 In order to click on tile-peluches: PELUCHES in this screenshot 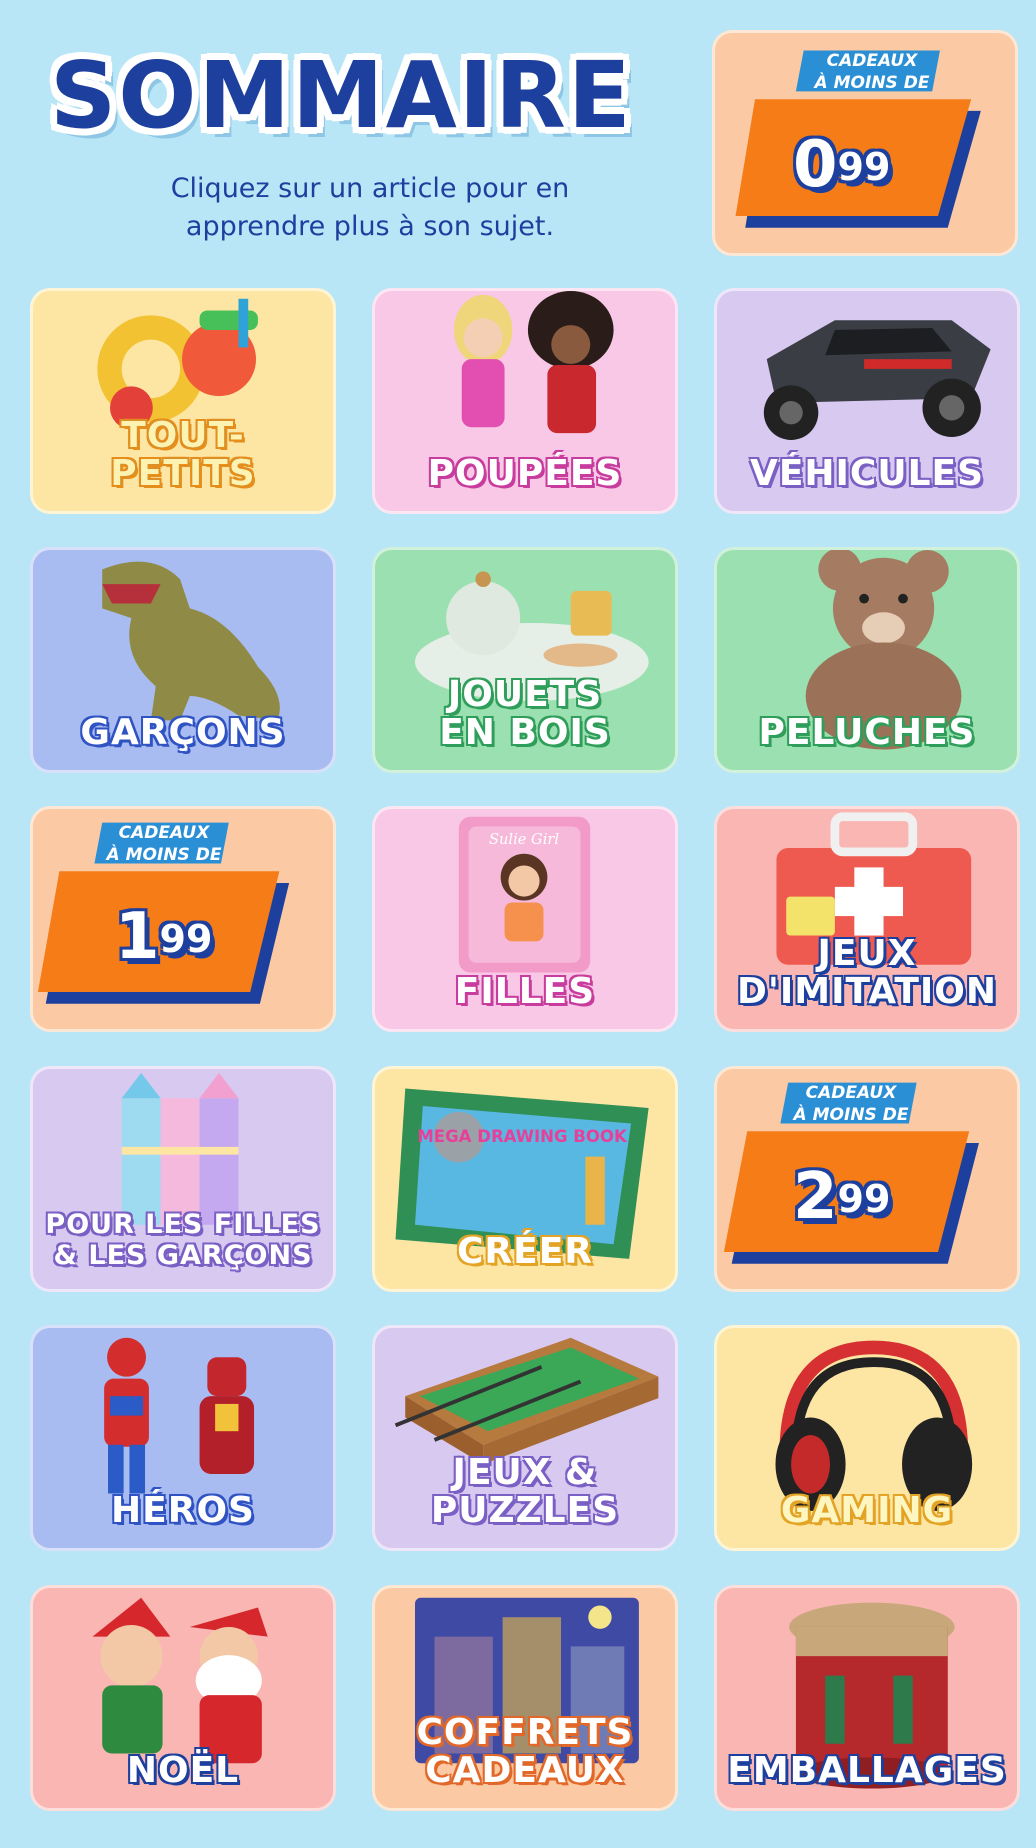, I will do `click(867, 660)`.